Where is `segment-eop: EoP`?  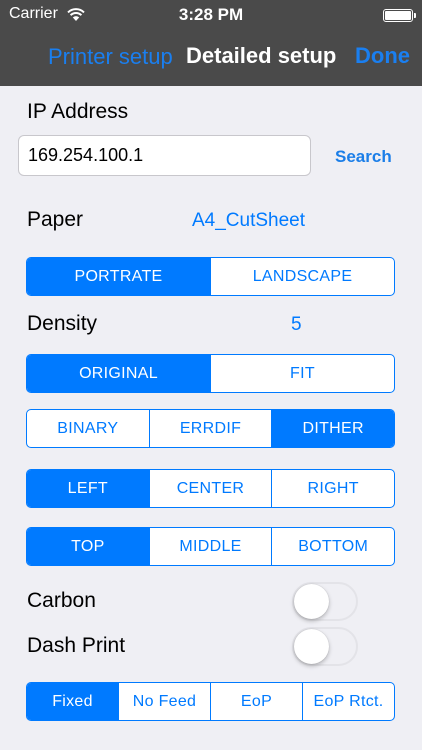 segment-eop: EoP is located at coordinates (256, 701).